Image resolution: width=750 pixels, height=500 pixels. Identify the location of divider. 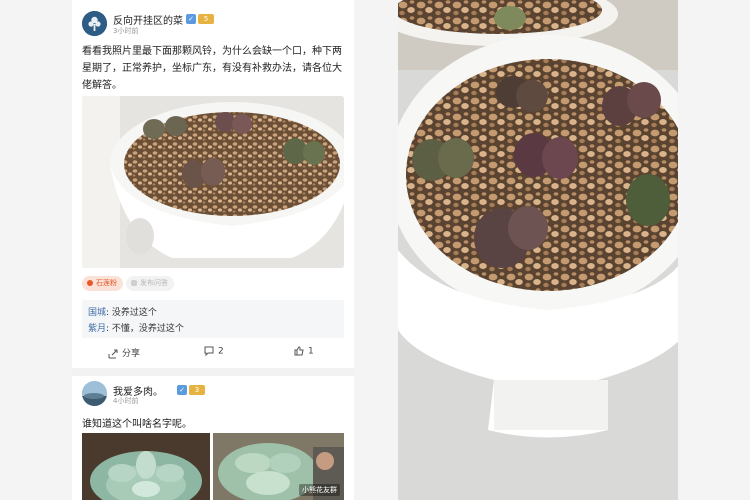
(213, 372).